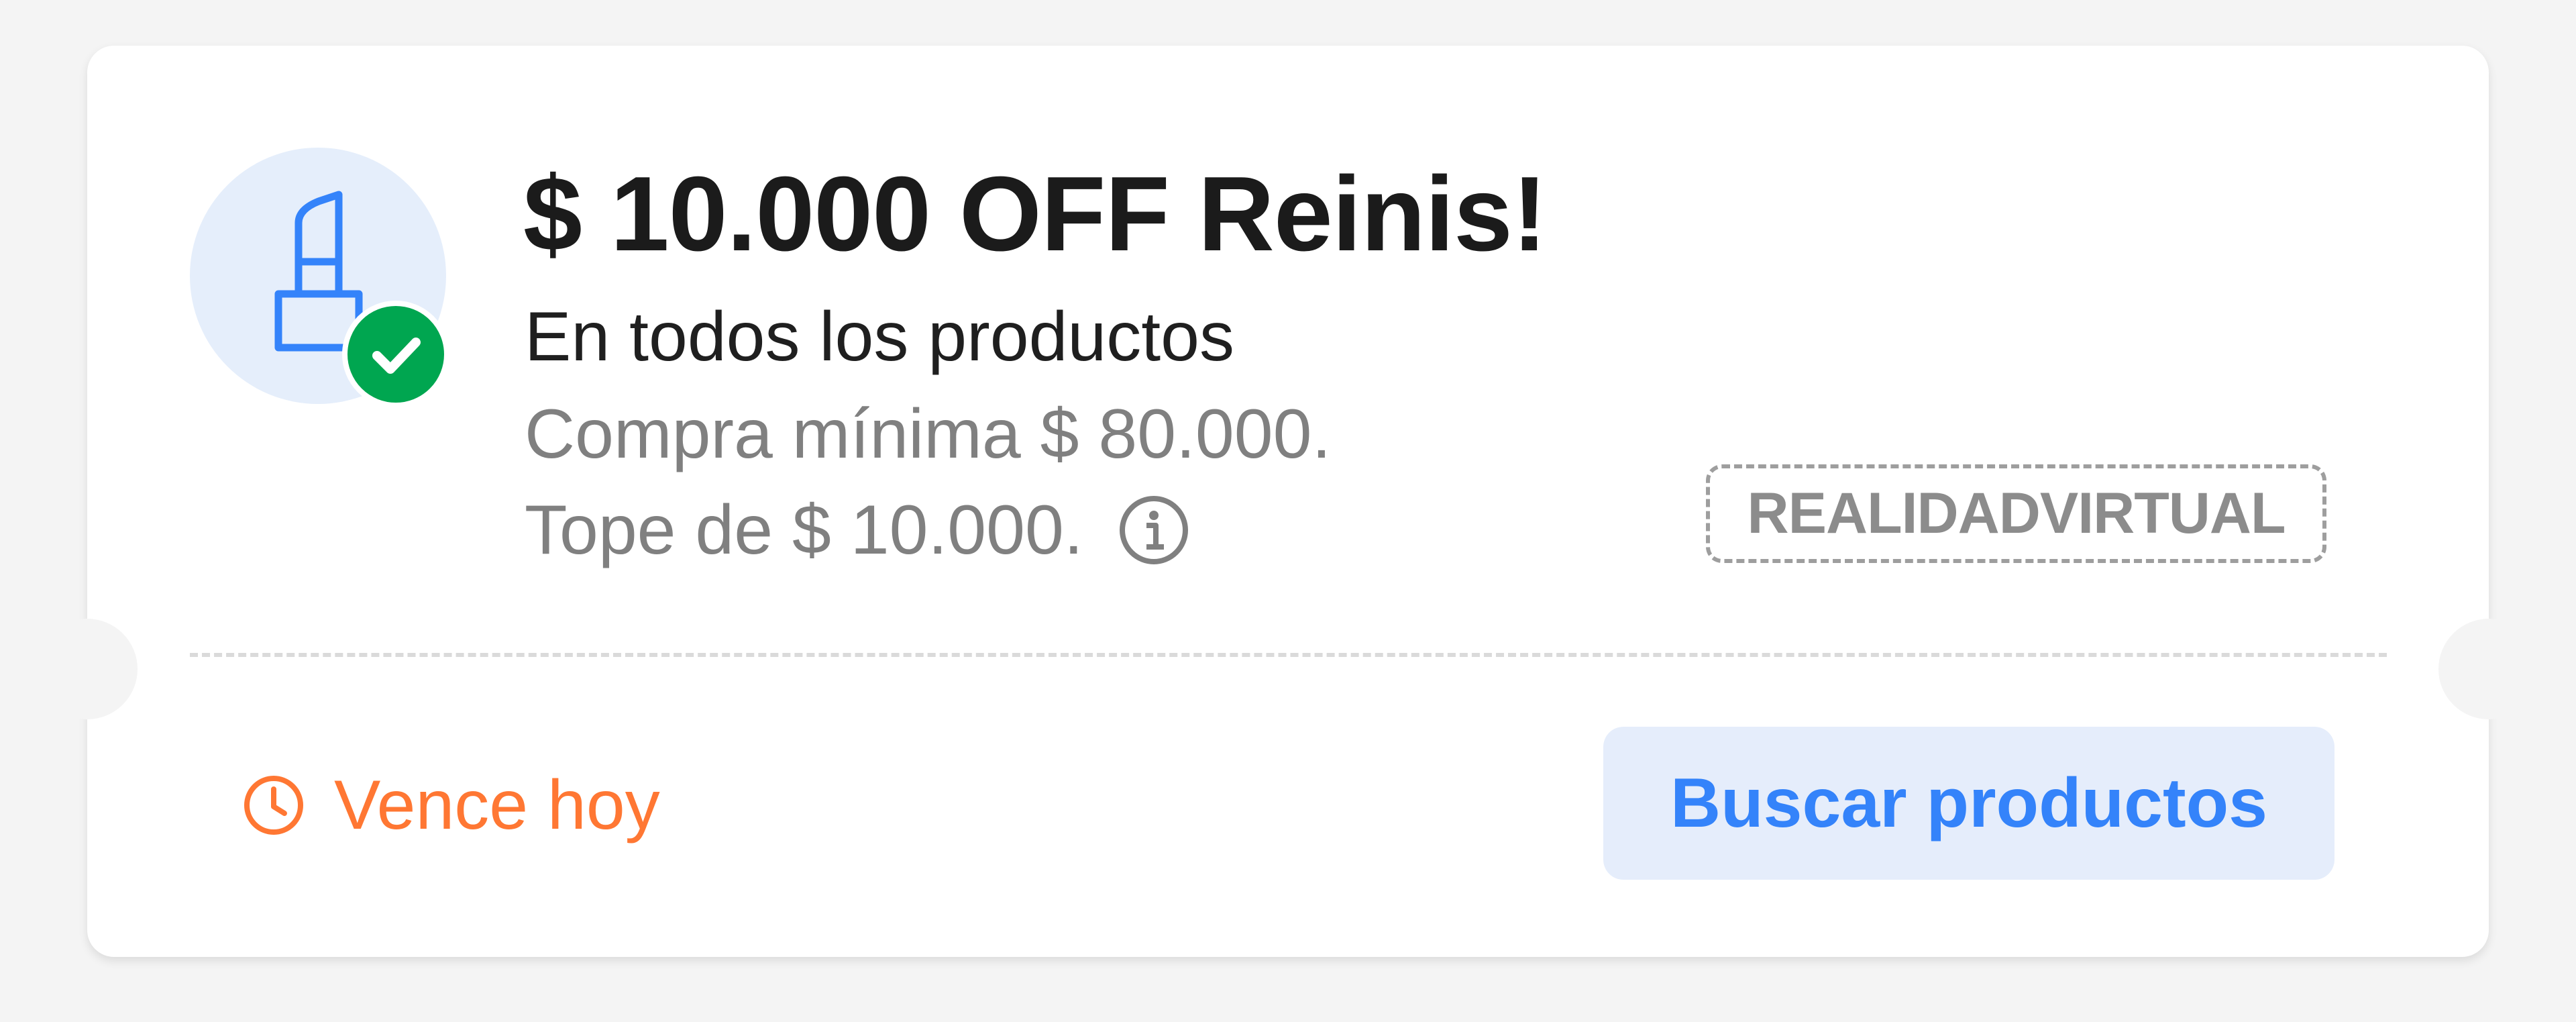 This screenshot has height=1022, width=2576. I want to click on coupon-code: REALIDADVIRTUAL, so click(2016, 513).